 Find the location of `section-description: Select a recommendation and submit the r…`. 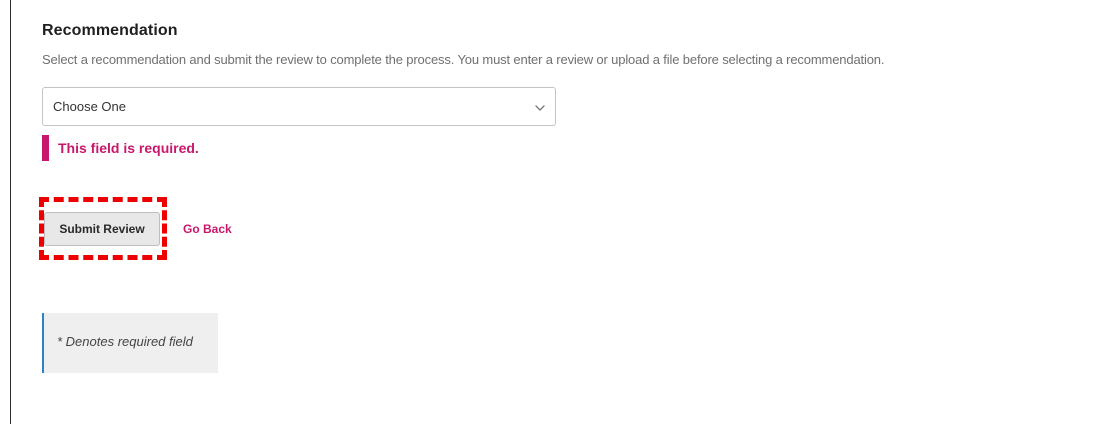

section-description: Select a recommendation and submit the r… is located at coordinates (463, 59).